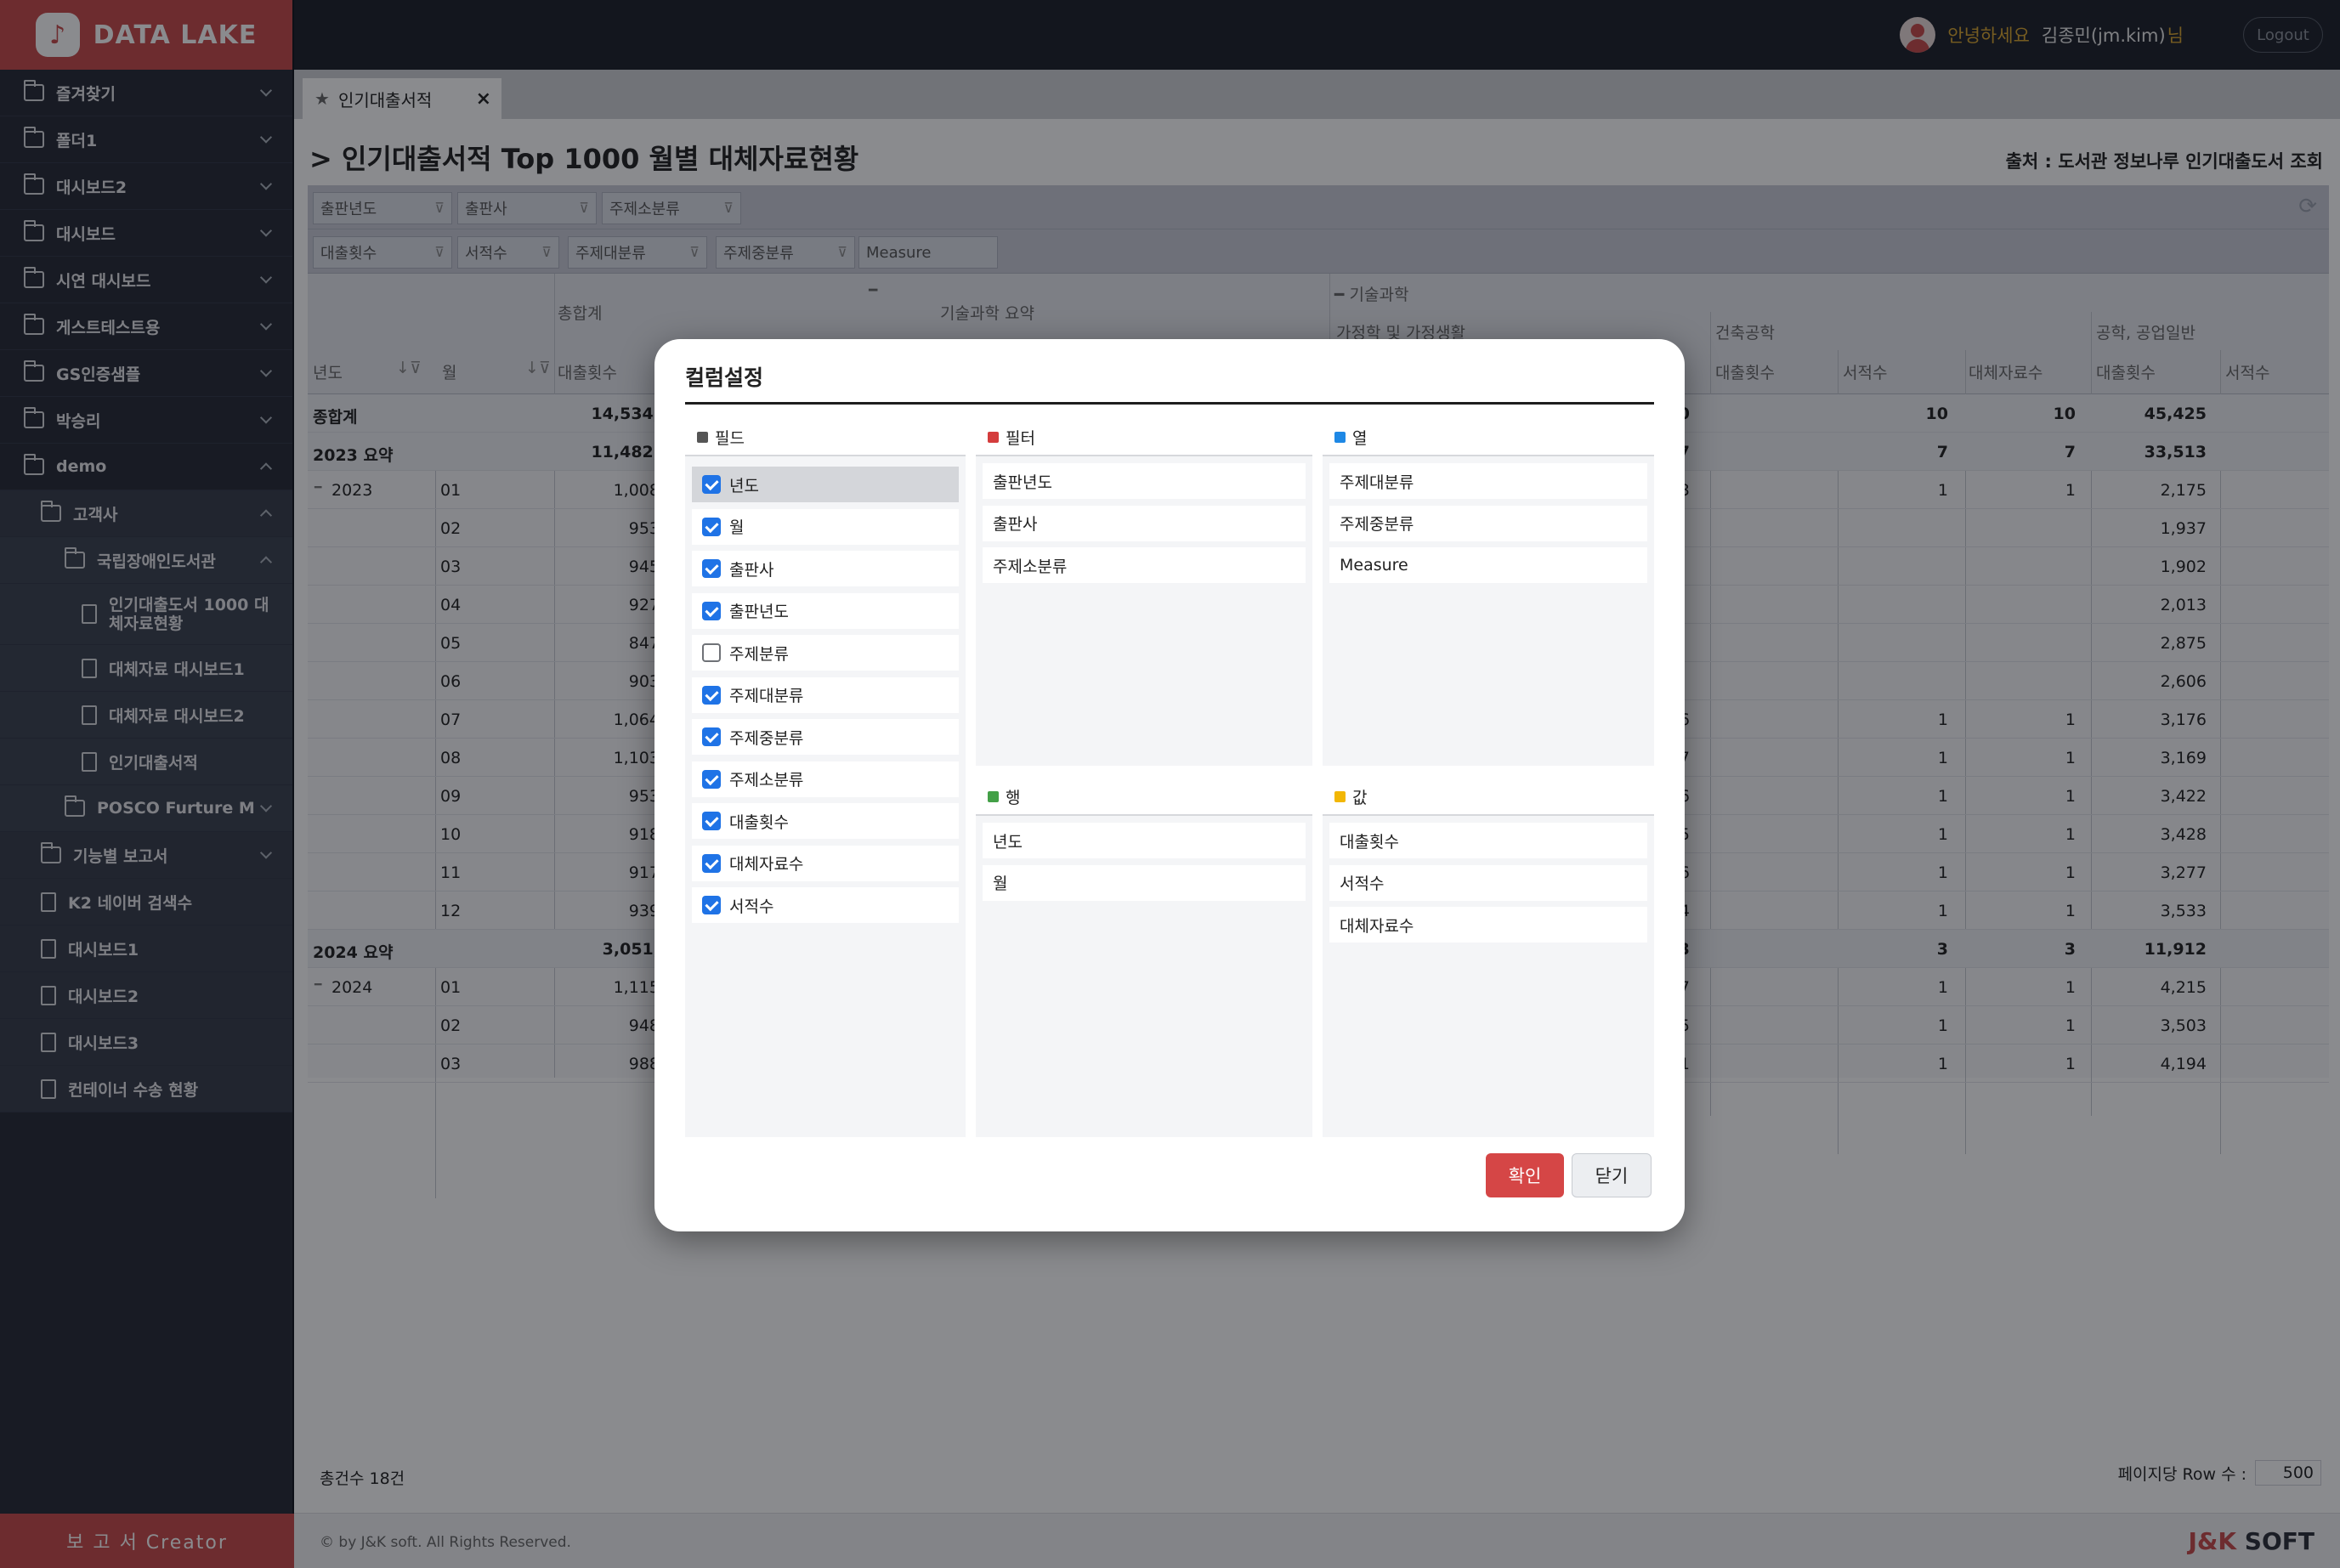 Image resolution: width=2340 pixels, height=1568 pixels. Describe the element at coordinates (1488, 797) in the screenshot. I see `value-header: 값` at that location.